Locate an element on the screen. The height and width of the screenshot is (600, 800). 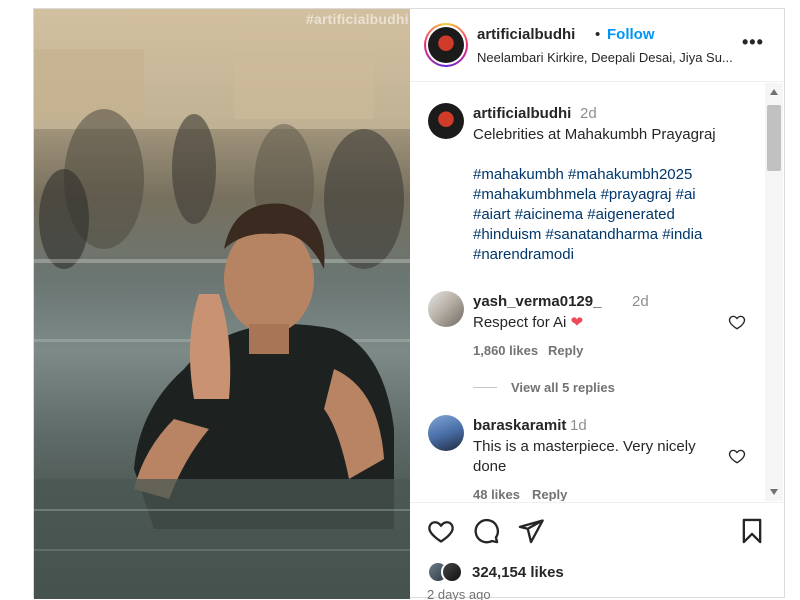
hashtag-line: #mahakumbh #mahakumbh2025 is located at coordinates (603, 175).